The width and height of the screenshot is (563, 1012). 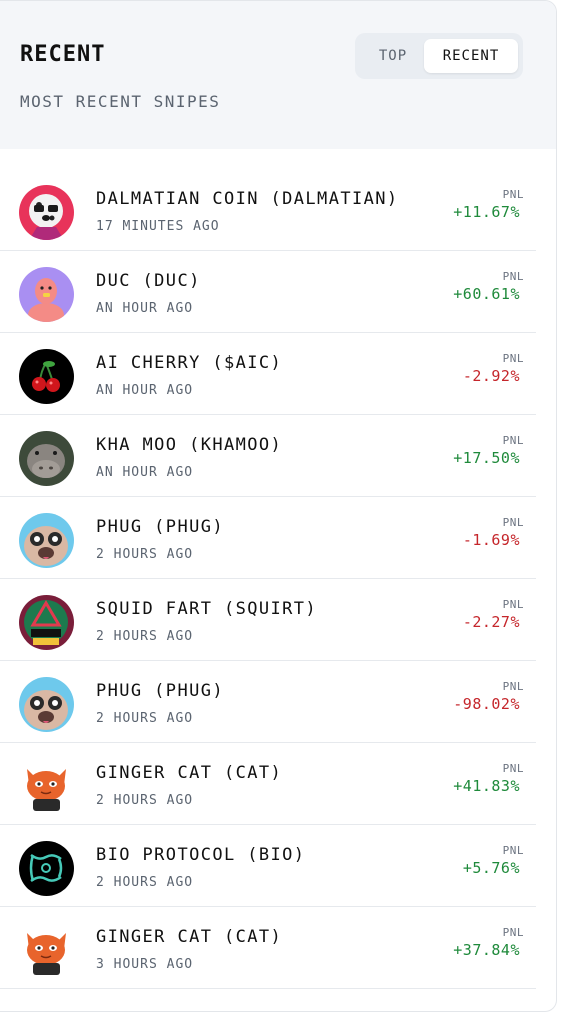 What do you see at coordinates (491, 376) in the screenshot?
I see `pnl-value: -2.92%` at bounding box center [491, 376].